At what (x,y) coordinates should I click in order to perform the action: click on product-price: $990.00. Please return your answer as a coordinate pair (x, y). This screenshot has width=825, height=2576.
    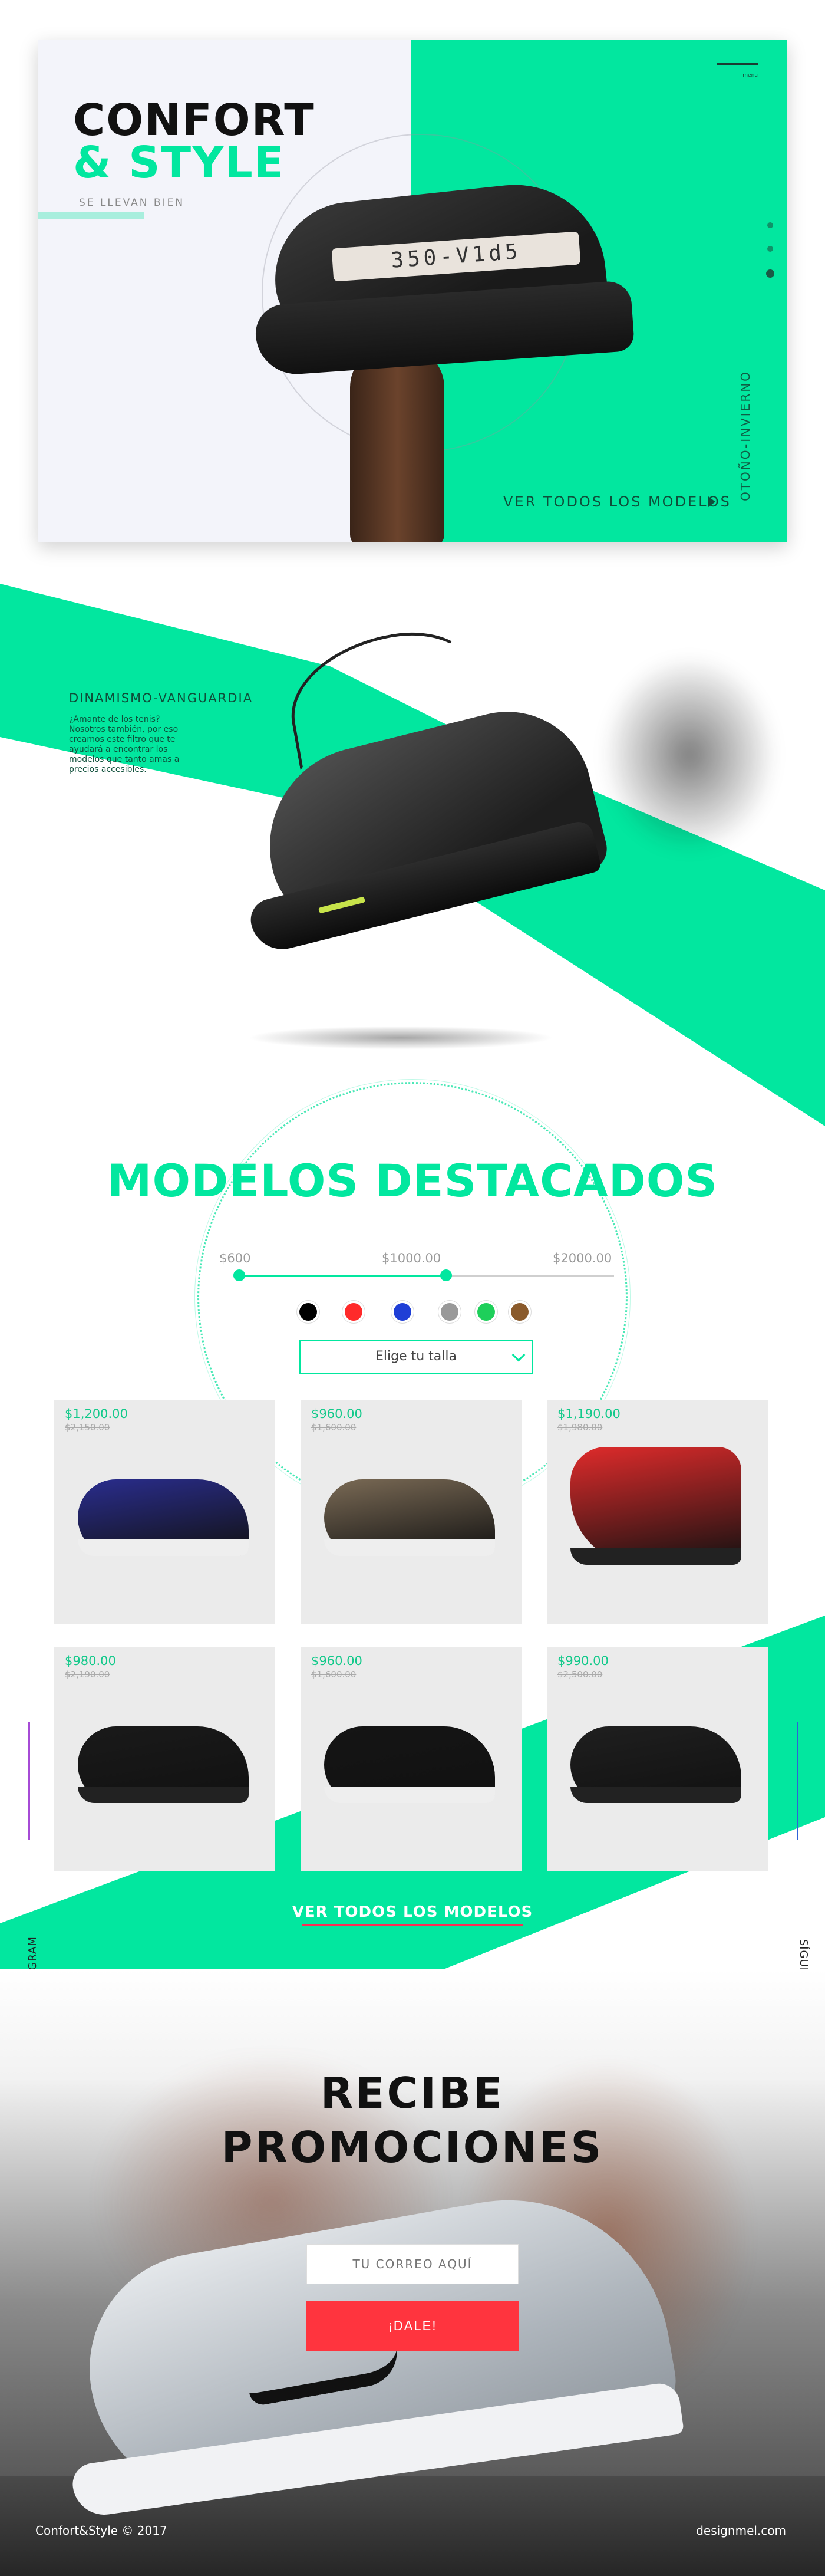
    Looking at the image, I should click on (583, 1661).